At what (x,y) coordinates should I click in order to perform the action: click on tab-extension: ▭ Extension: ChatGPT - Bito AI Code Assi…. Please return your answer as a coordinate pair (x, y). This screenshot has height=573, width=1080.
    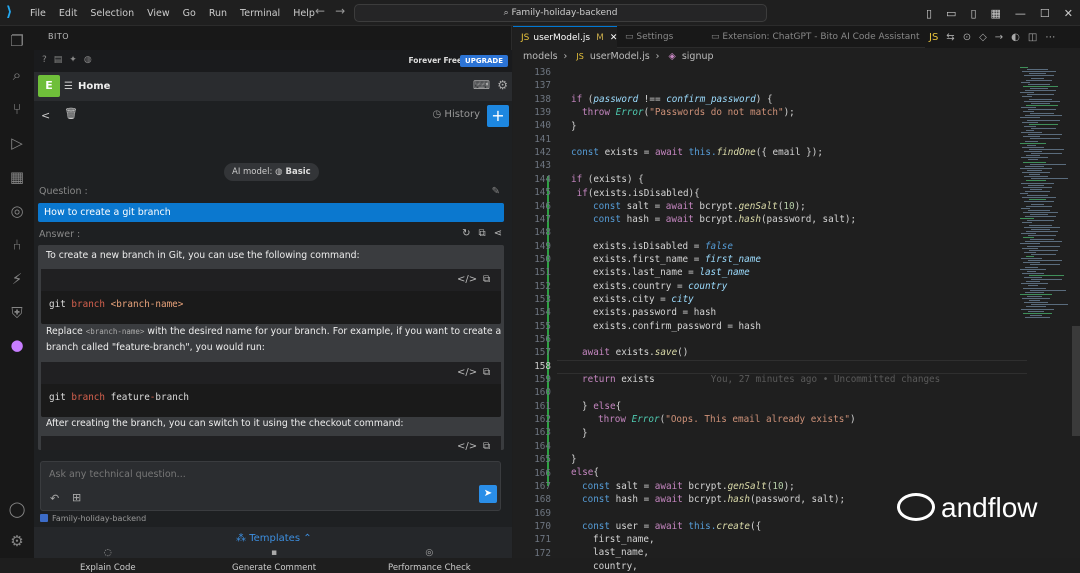
    Looking at the image, I should click on (812, 37).